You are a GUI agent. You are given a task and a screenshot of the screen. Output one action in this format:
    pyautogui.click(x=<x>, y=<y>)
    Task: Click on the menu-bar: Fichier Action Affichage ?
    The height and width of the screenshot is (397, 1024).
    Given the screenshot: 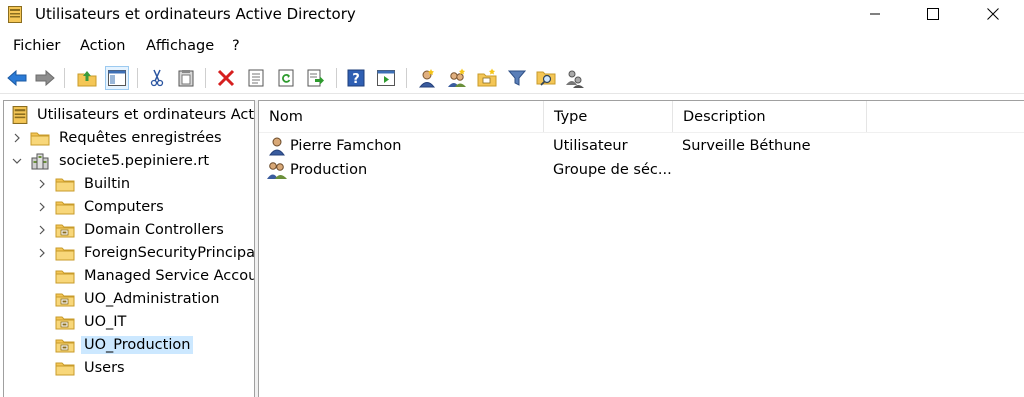 What is the action you would take?
    pyautogui.click(x=512, y=46)
    